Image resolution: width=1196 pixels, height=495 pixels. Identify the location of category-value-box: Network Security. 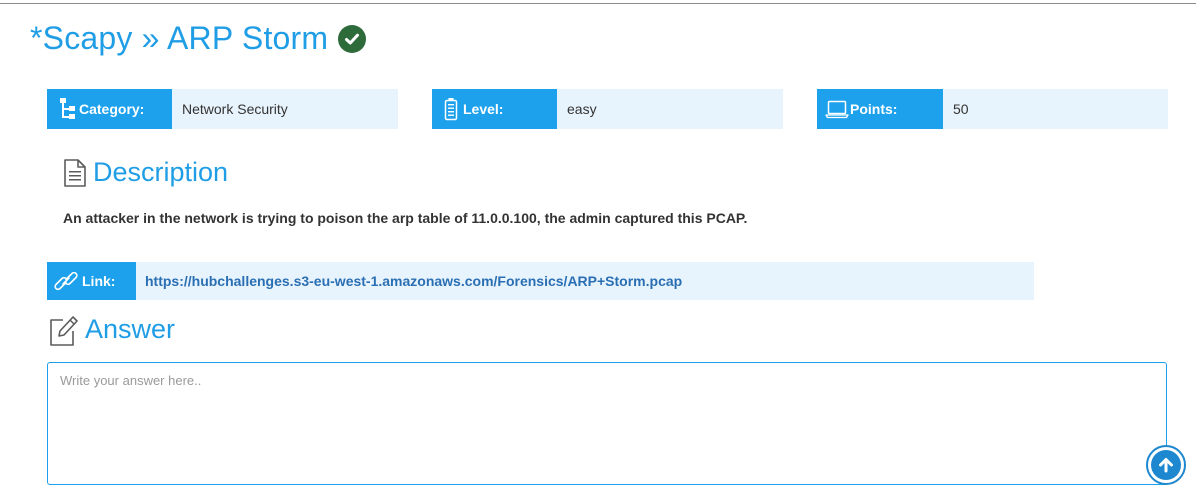
(285, 109).